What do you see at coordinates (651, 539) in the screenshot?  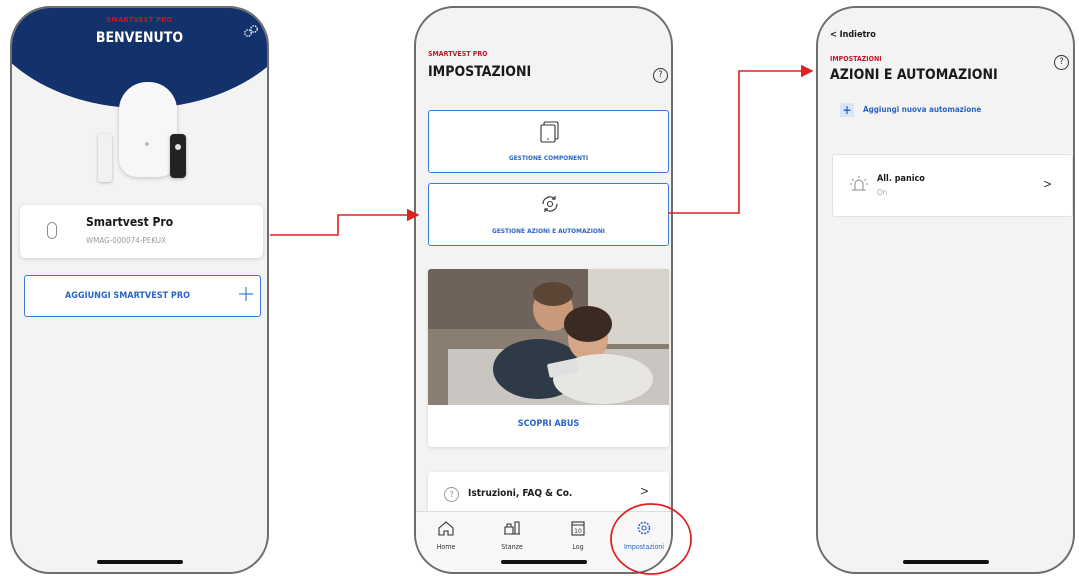 I see `annotation-circle` at bounding box center [651, 539].